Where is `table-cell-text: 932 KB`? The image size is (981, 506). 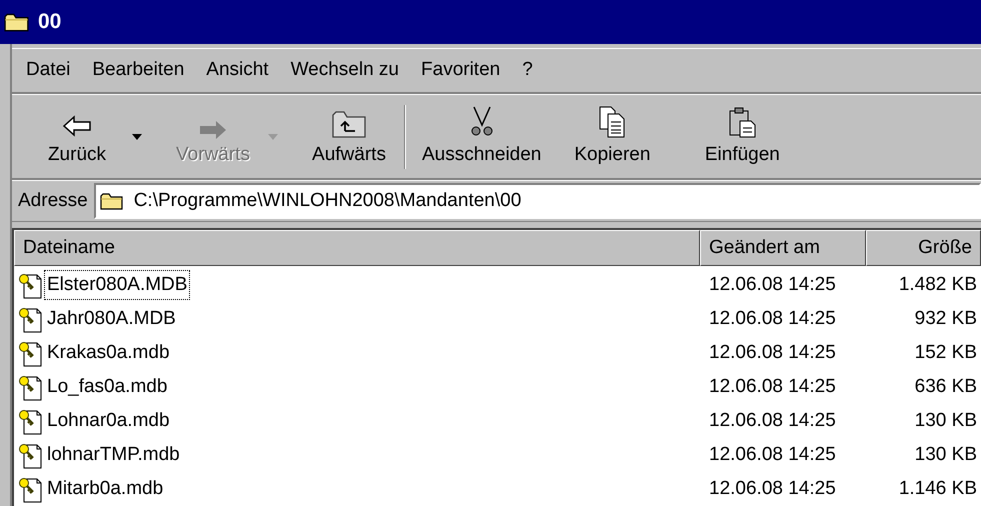 table-cell-text: 932 KB is located at coordinates (946, 318).